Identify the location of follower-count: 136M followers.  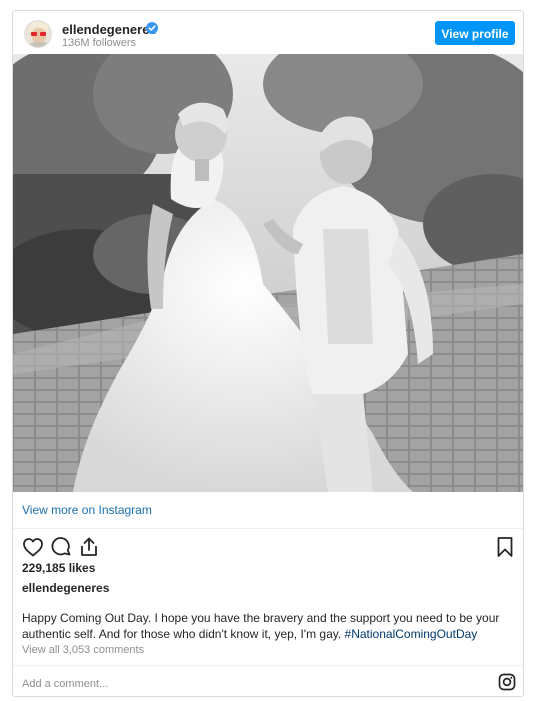
(99, 43).